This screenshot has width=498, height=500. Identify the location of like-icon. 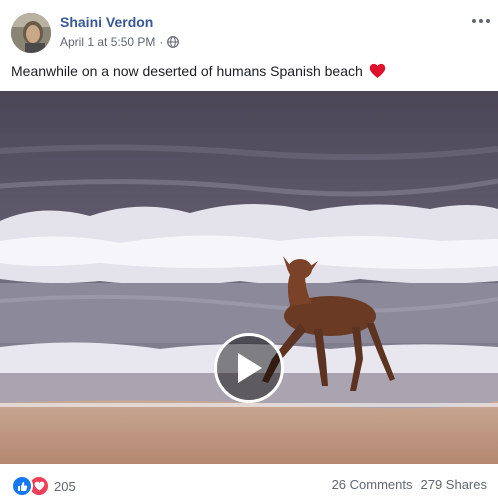
(22, 486).